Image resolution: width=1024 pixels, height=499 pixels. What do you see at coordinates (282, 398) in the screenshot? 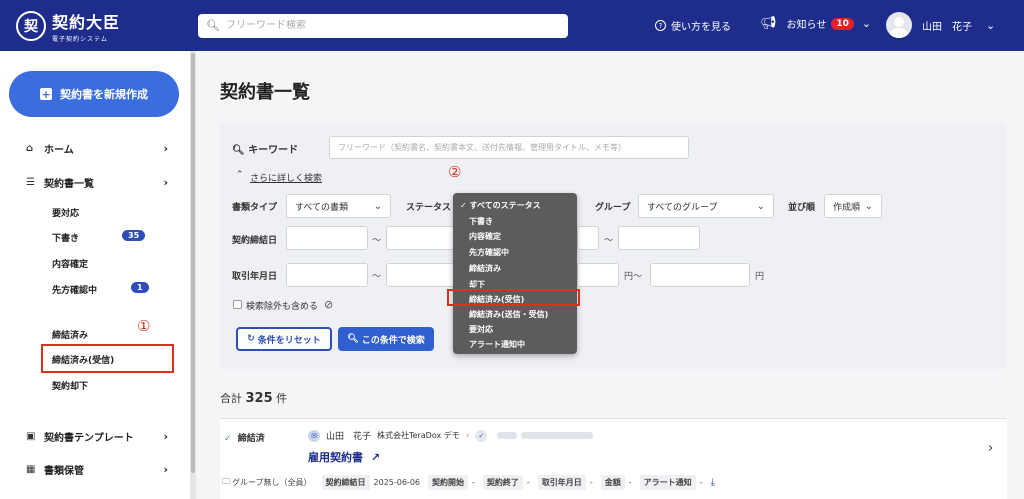
I see `total-suffix: 件` at bounding box center [282, 398].